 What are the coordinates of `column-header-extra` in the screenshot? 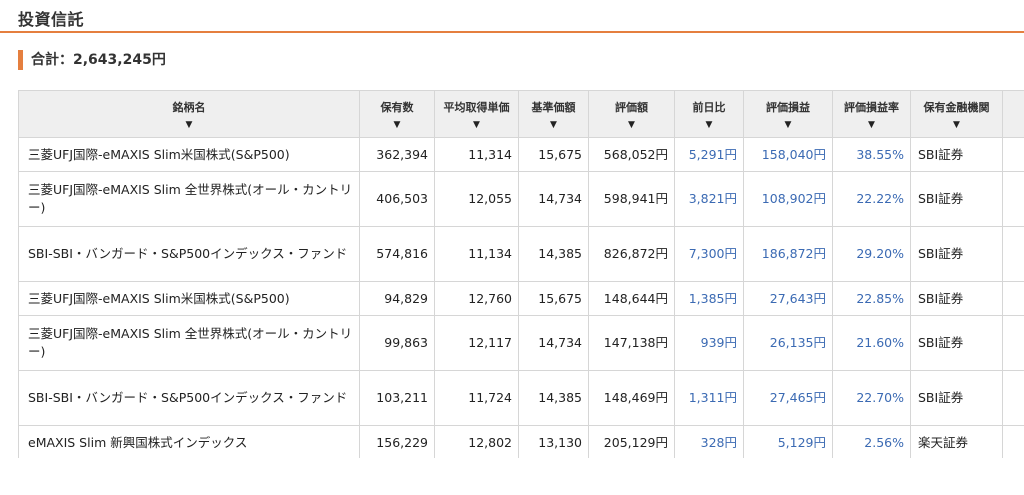 It's located at (1013, 114).